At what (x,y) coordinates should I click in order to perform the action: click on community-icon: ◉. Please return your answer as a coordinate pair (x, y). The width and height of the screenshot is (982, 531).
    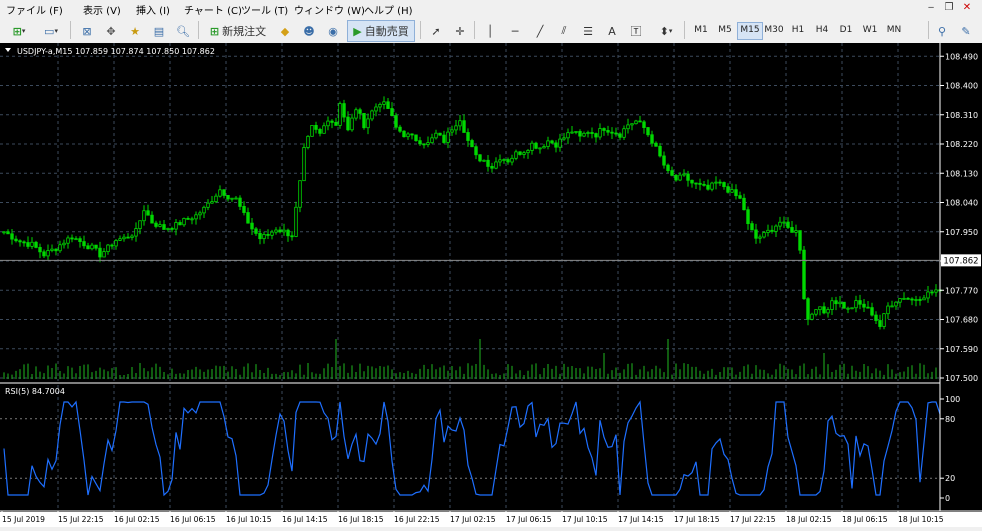
    Looking at the image, I should click on (333, 31).